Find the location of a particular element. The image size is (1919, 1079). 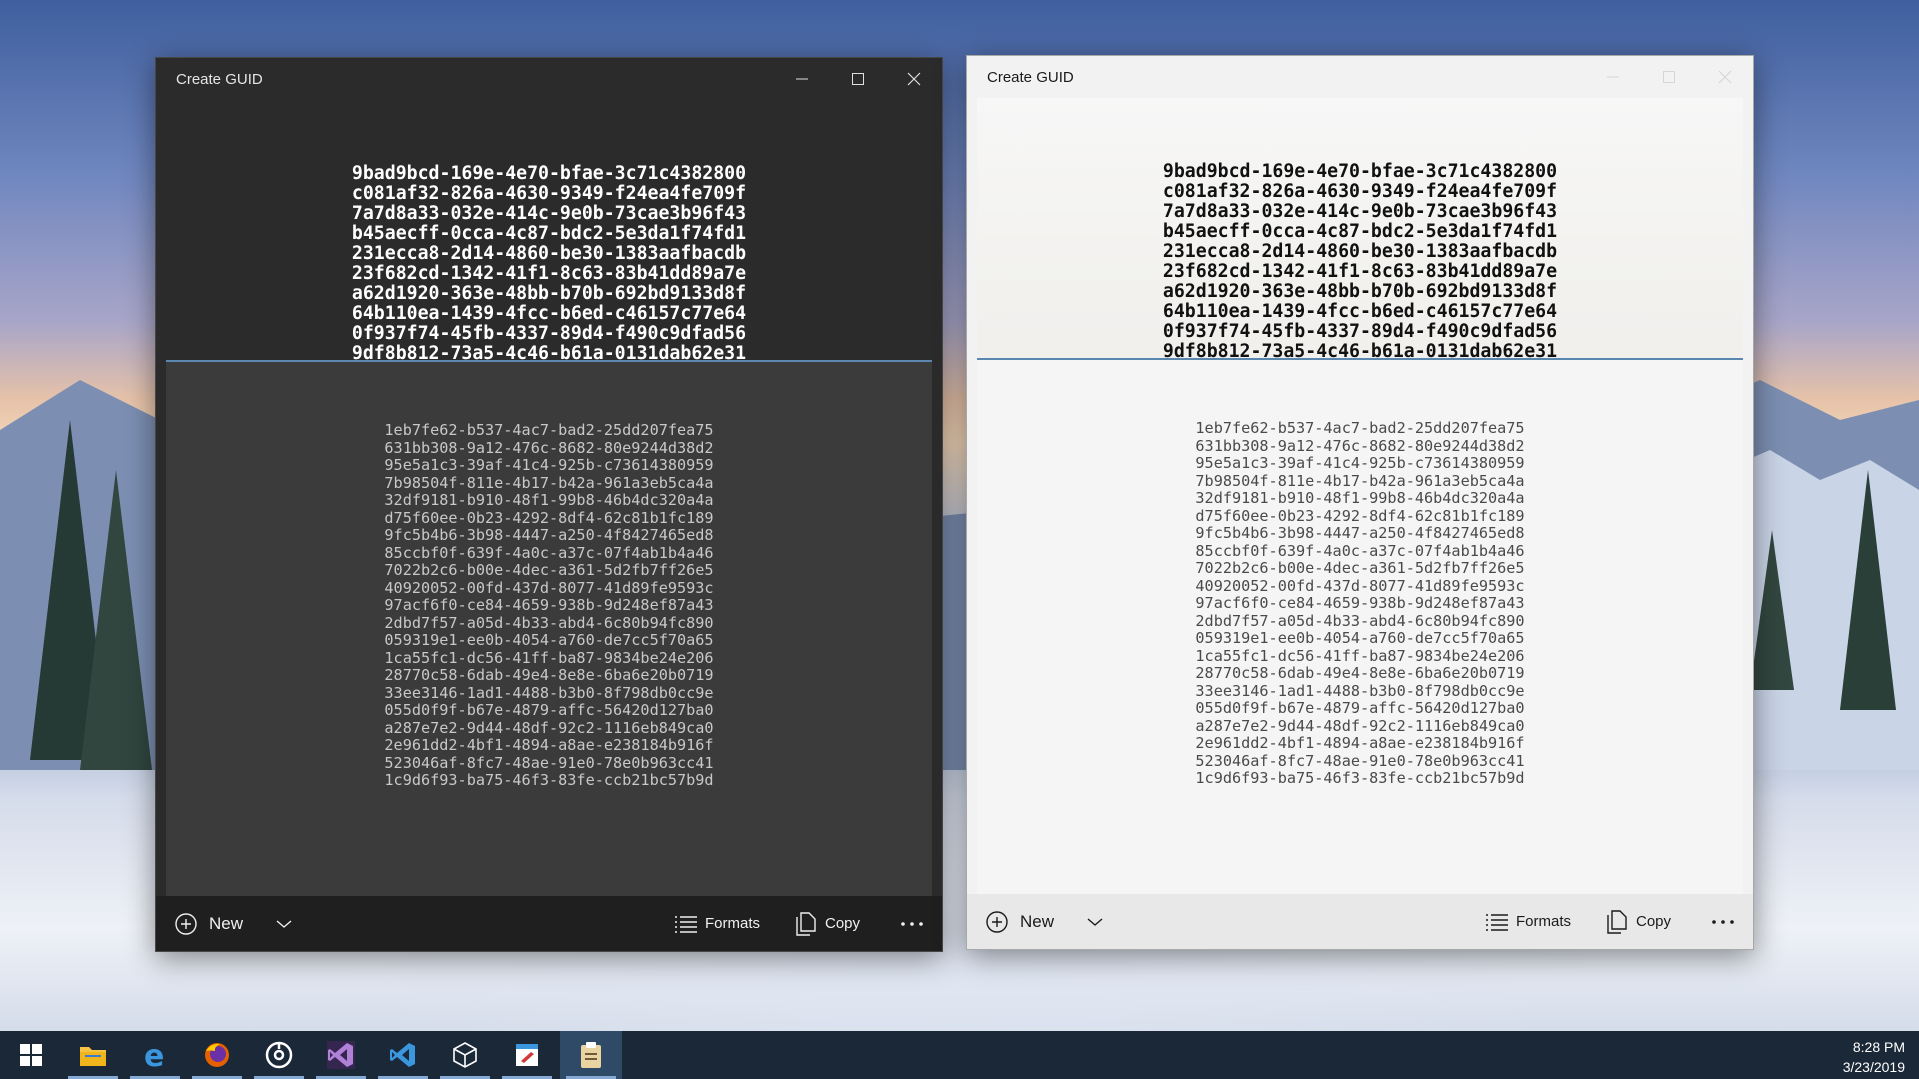

paint-icon is located at coordinates (527, 1055).